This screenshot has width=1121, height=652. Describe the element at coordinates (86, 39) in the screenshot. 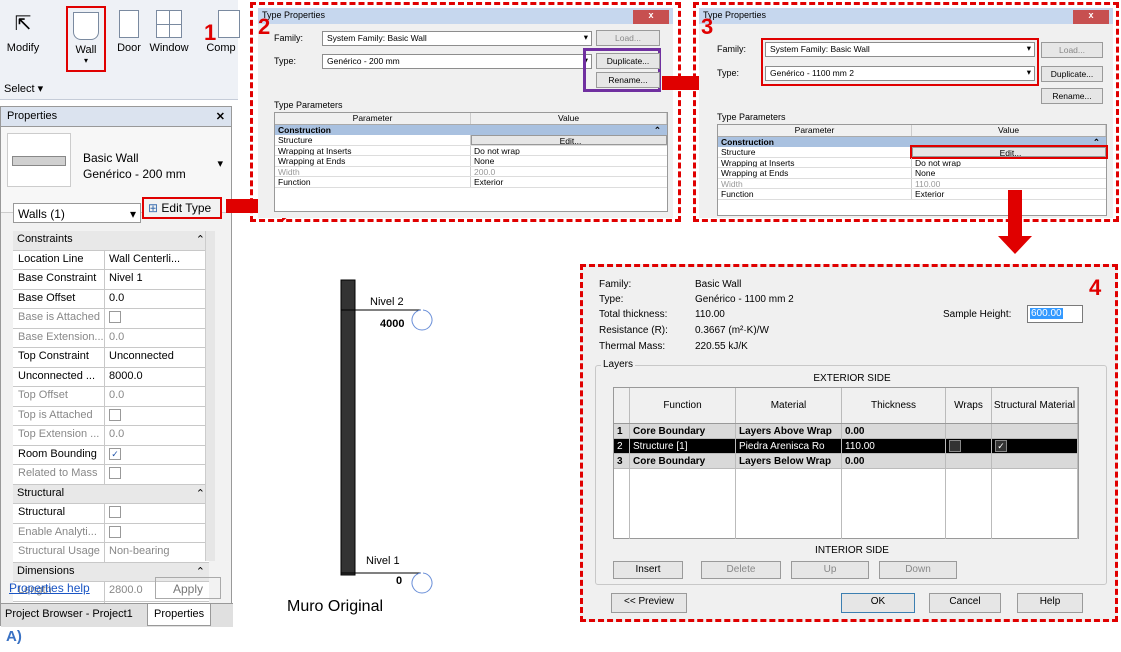

I see `wall-tool: Wall ▾` at that location.